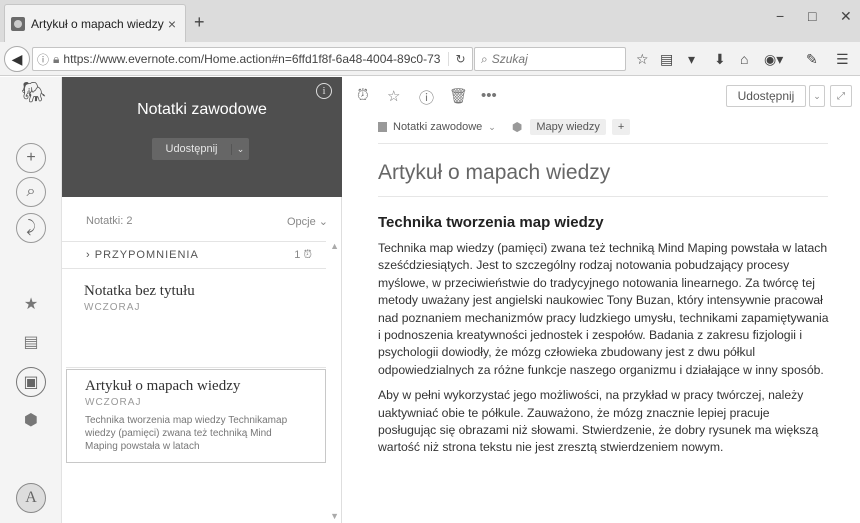 Image resolution: width=860 pixels, height=523 pixels. I want to click on scroll-down-icon: ▼, so click(334, 516).